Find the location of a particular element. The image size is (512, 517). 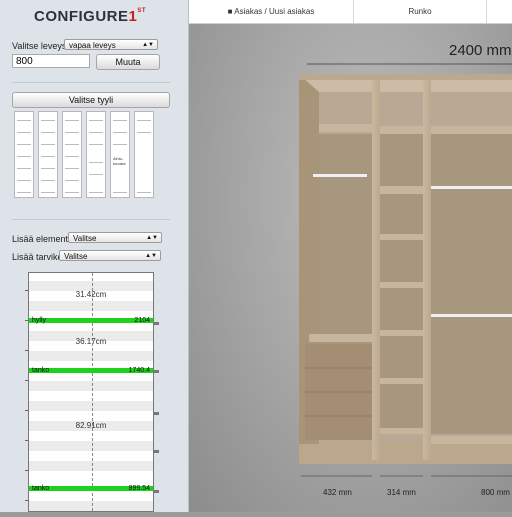

add-element-label: Lisää elementti is located at coordinates (42, 239).